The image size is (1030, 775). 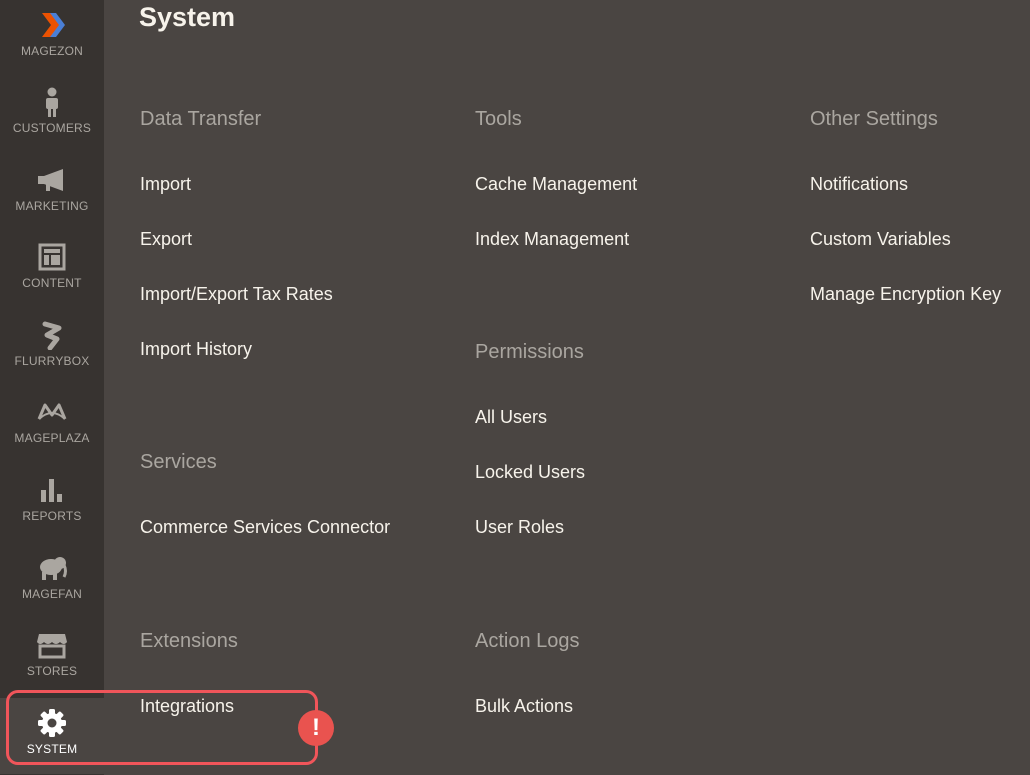 What do you see at coordinates (556, 184) in the screenshot?
I see `link-cache-management: Cache Management` at bounding box center [556, 184].